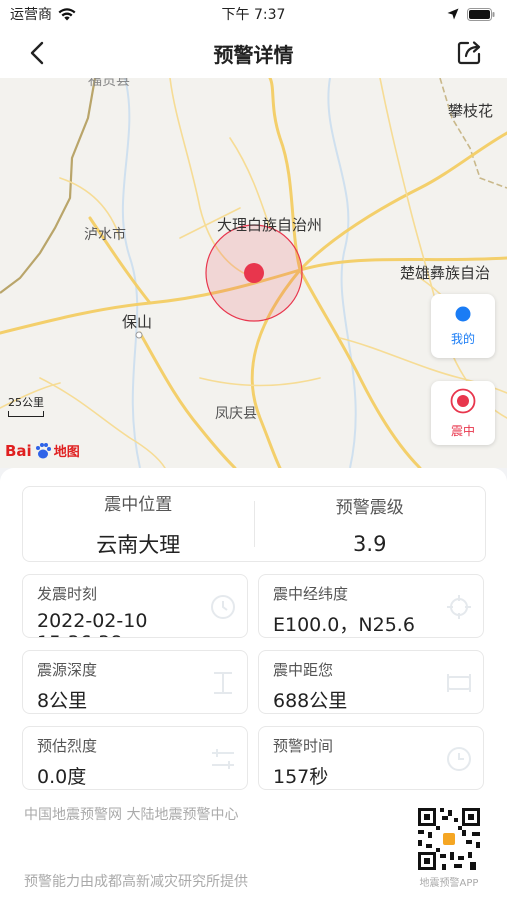  What do you see at coordinates (138, 504) in the screenshot?
I see `location-label: 震中位置` at bounding box center [138, 504].